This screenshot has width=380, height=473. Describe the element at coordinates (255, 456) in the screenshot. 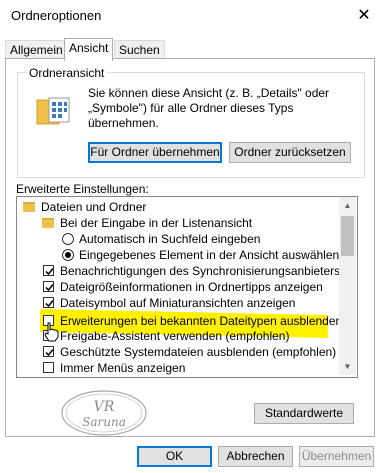

I see `cancel-button: Abbrechen` at that location.